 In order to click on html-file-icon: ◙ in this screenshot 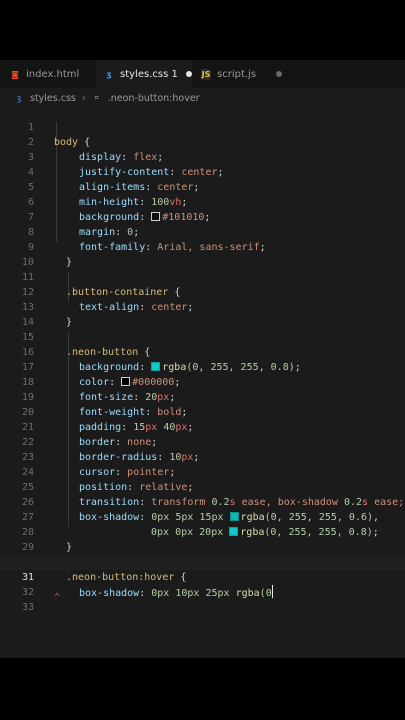, I will do `click(15, 74)`.